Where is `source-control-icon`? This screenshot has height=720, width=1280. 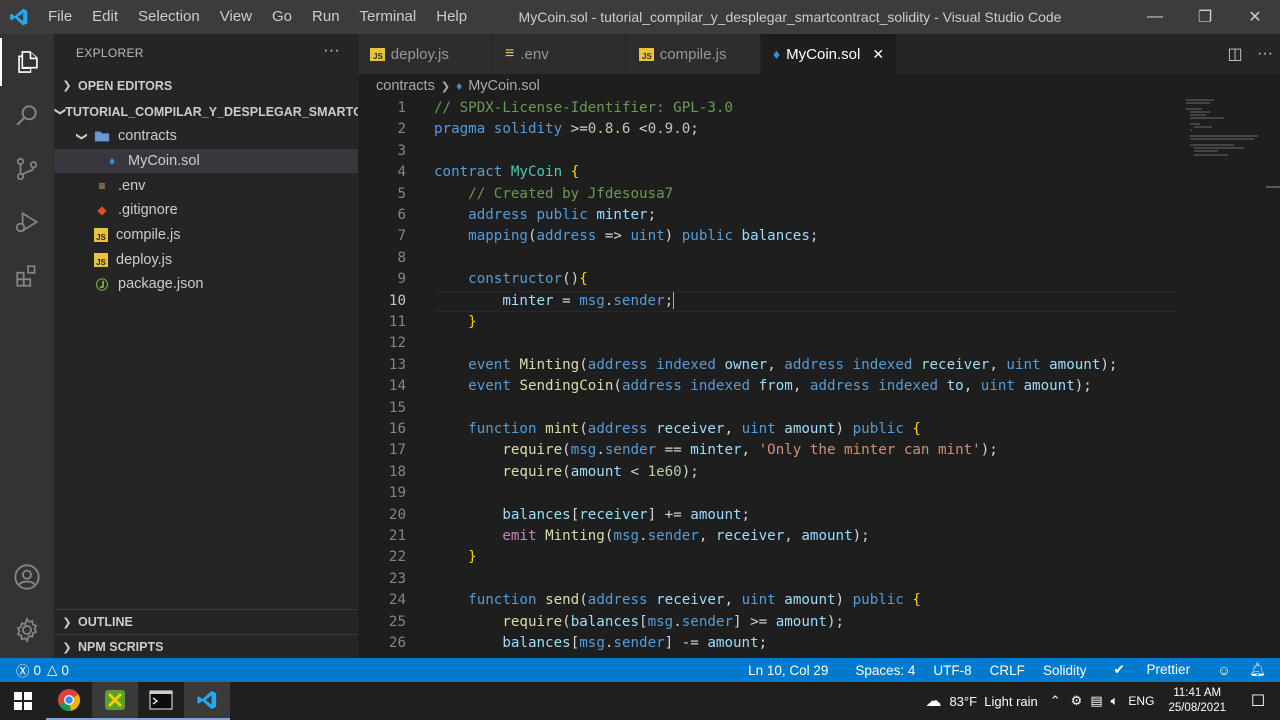
source-control-icon is located at coordinates (27, 169).